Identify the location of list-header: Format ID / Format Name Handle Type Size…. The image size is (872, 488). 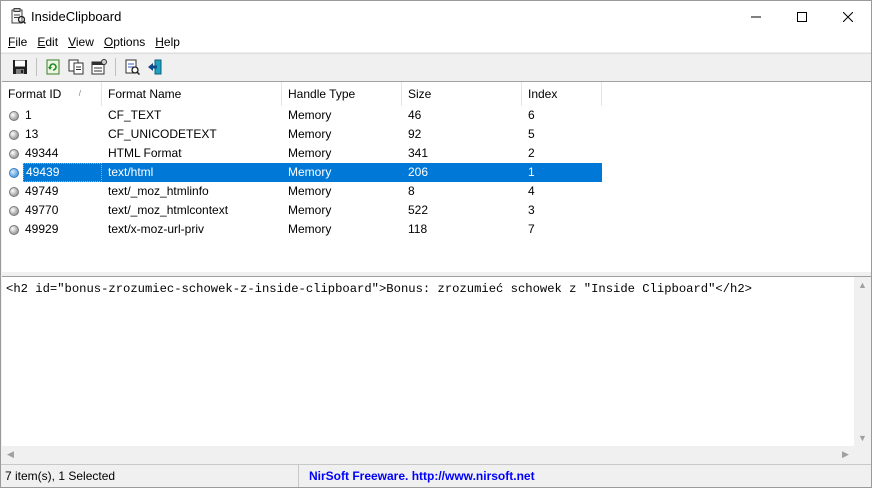
(436, 94).